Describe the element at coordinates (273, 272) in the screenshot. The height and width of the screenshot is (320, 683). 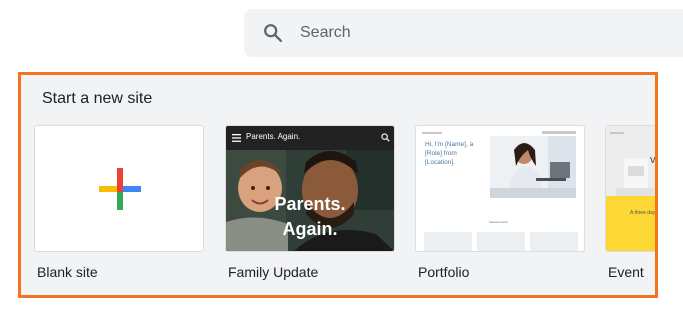
I see `template-label: Family Update` at that location.